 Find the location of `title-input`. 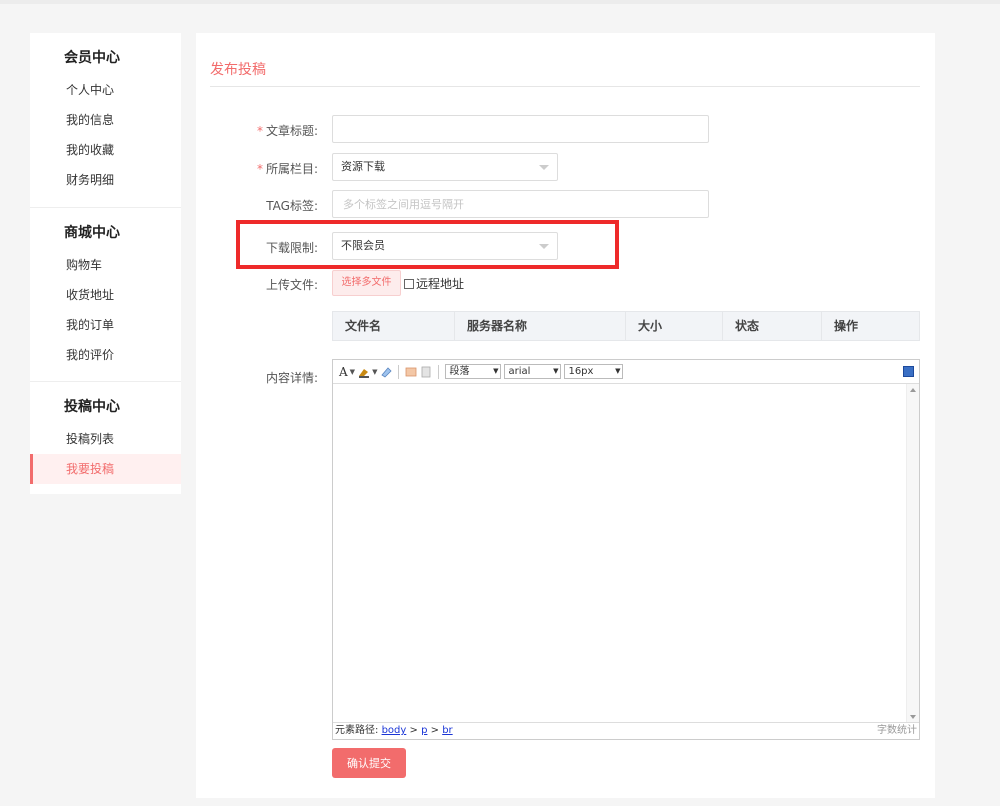

title-input is located at coordinates (520, 129).